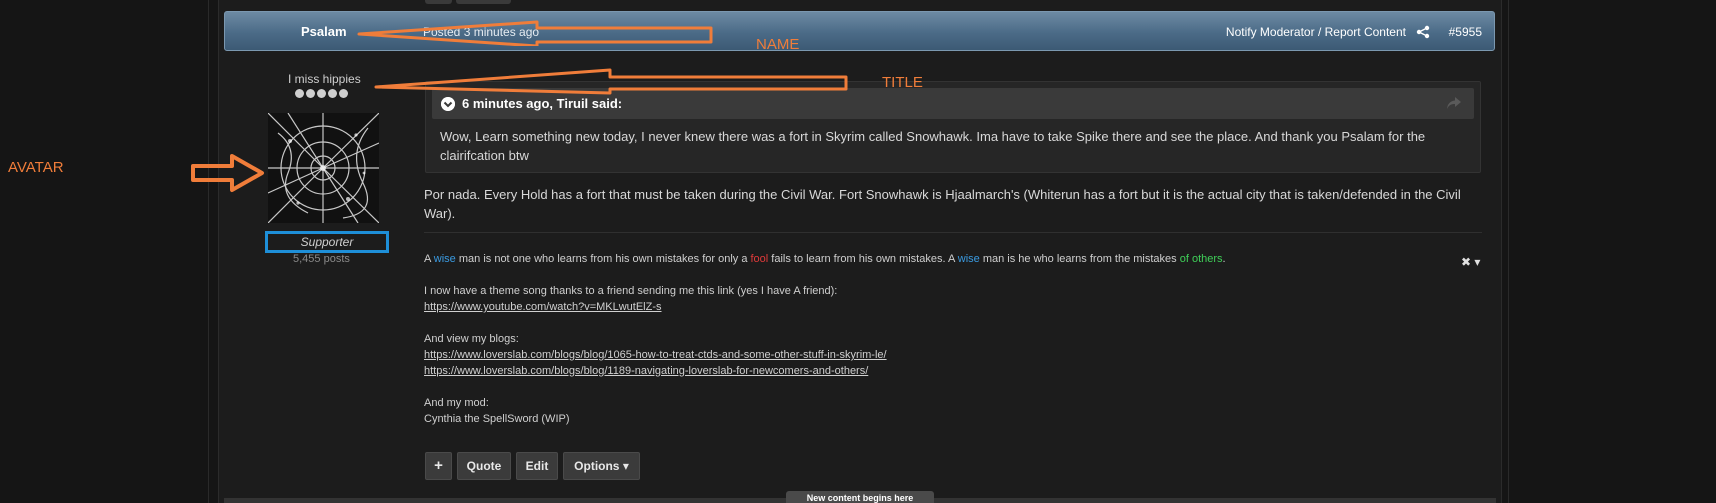 The width and height of the screenshot is (1716, 503). I want to click on sig-text: man is he who learns from the mistakes, so click(1079, 259).